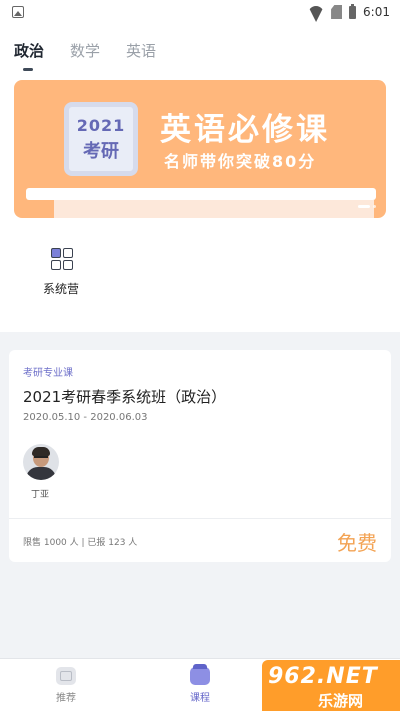 Image resolution: width=400 pixels, height=712 pixels. What do you see at coordinates (364, 206) in the screenshot?
I see `pager-dot-active` at bounding box center [364, 206].